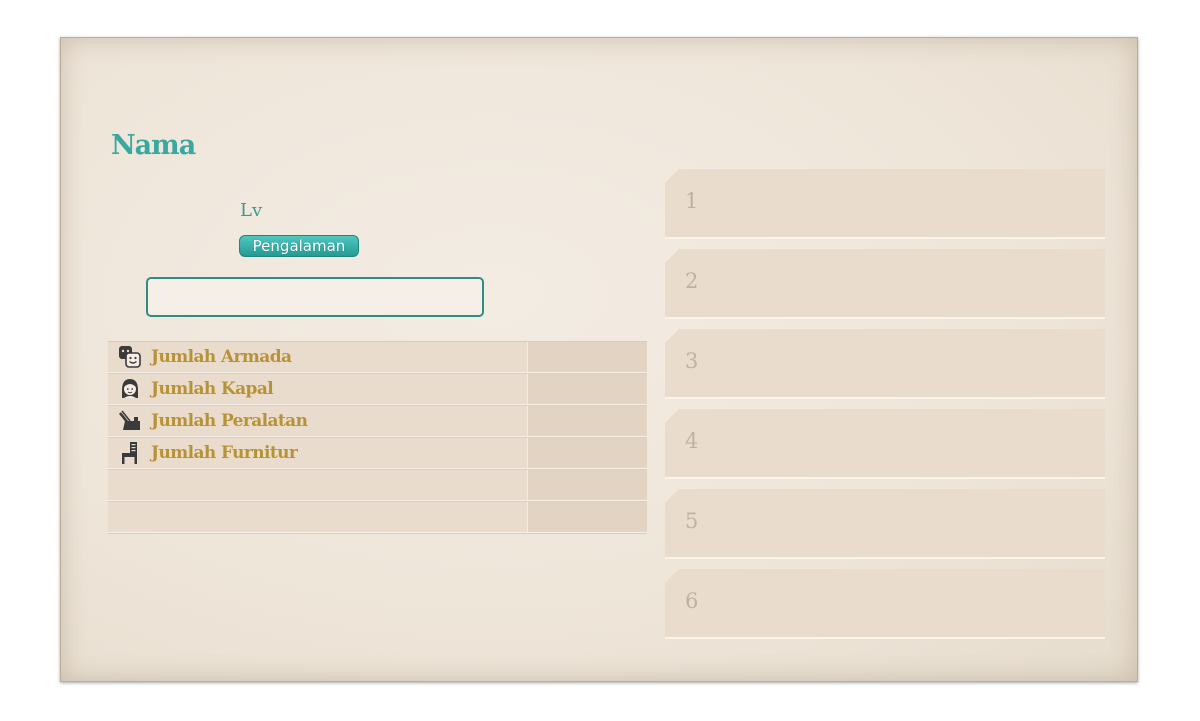 This screenshot has height=721, width=1200. I want to click on slot-number: 5, so click(692, 521).